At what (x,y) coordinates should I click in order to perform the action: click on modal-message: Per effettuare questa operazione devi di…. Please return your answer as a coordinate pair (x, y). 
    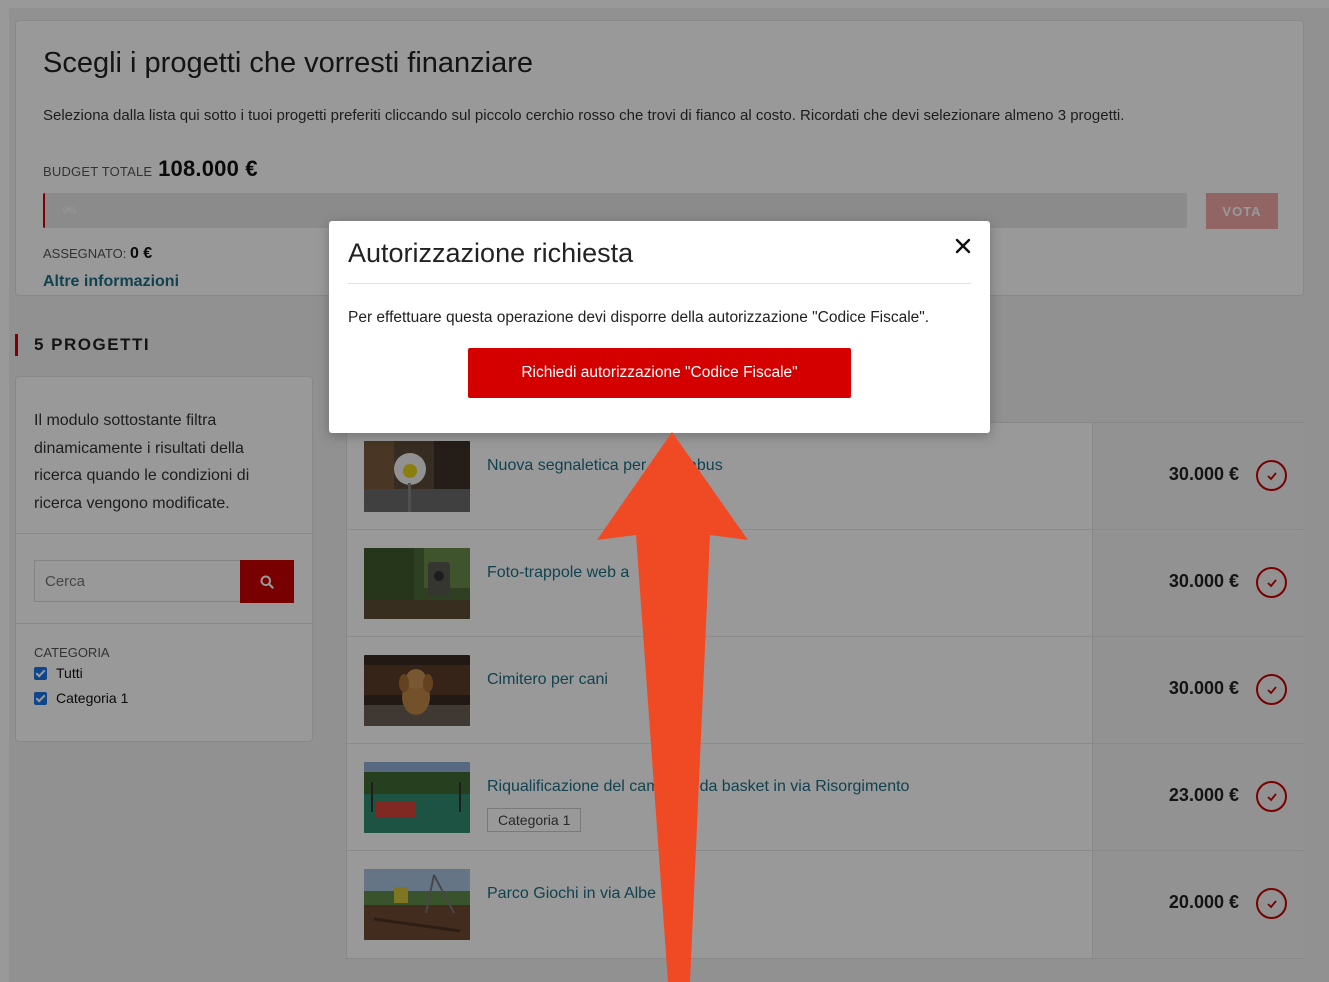
    Looking at the image, I should click on (639, 317).